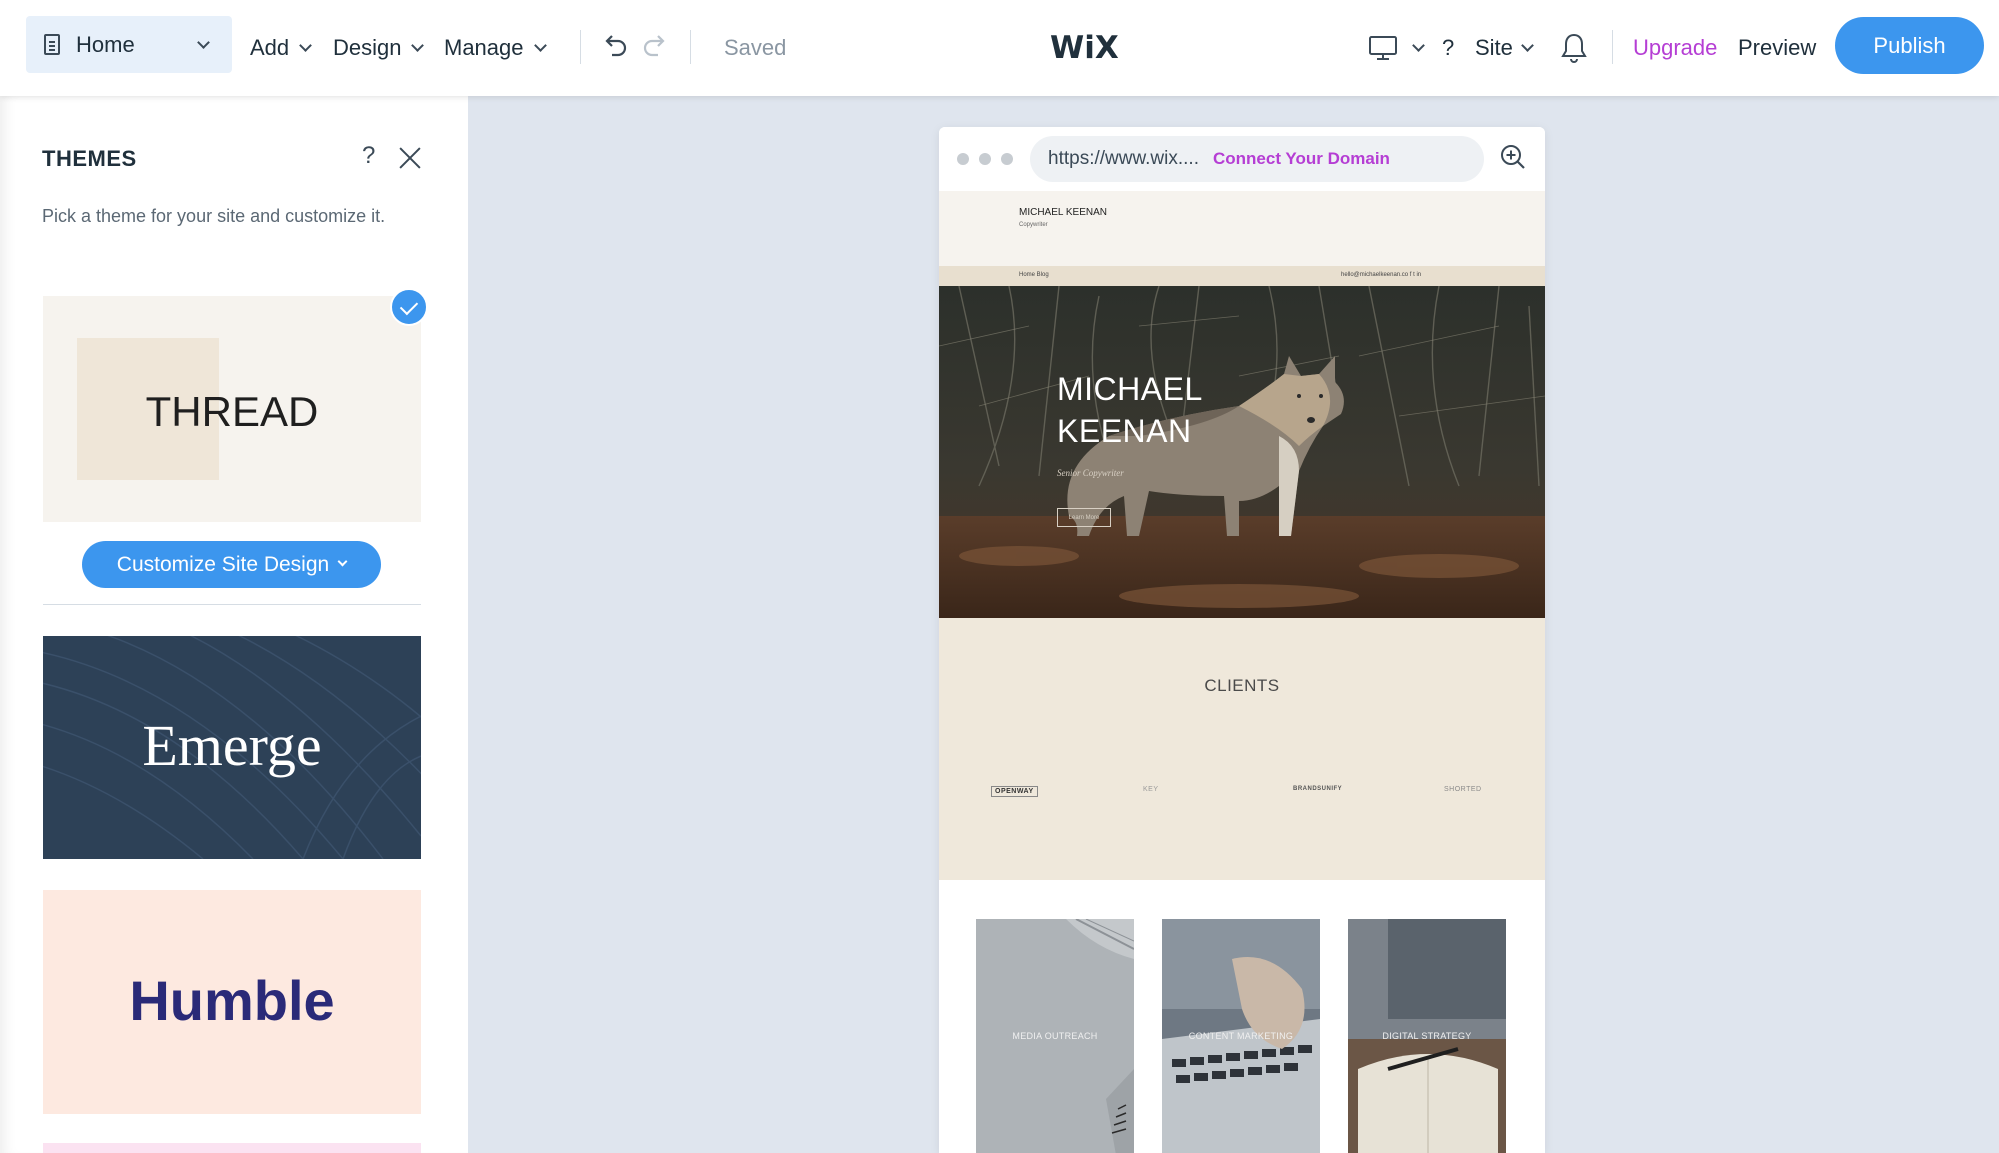  What do you see at coordinates (1675, 48) in the screenshot?
I see `upgrade-link: Upgrade` at bounding box center [1675, 48].